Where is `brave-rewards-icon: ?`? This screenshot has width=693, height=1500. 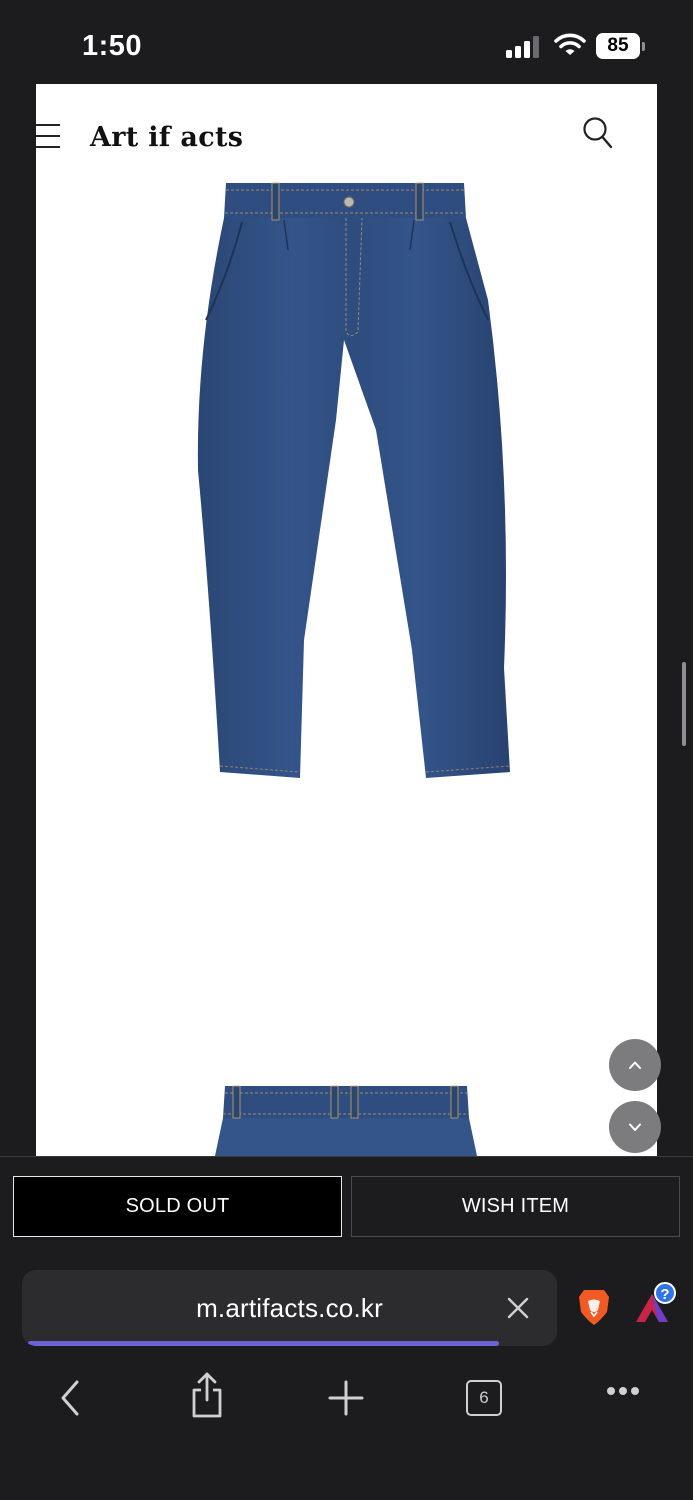
brave-rewards-icon: ? is located at coordinates (655, 1305).